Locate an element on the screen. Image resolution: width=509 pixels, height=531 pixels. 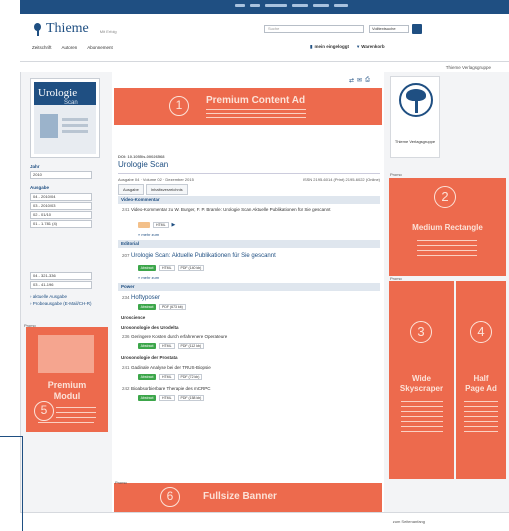
pdf-button: PDF (112 kb) is located at coordinates (191, 346).